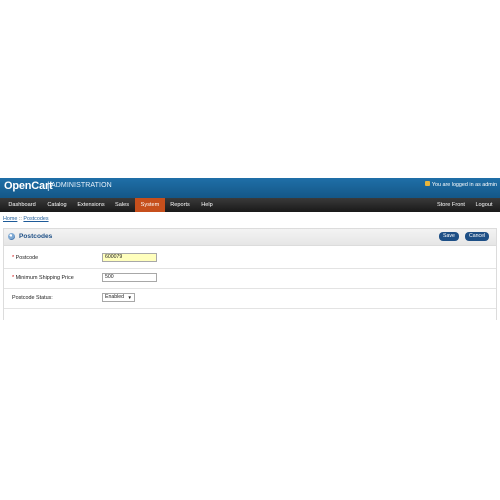 The height and width of the screenshot is (500, 500). What do you see at coordinates (150, 205) in the screenshot?
I see `menu-item-system: System` at bounding box center [150, 205].